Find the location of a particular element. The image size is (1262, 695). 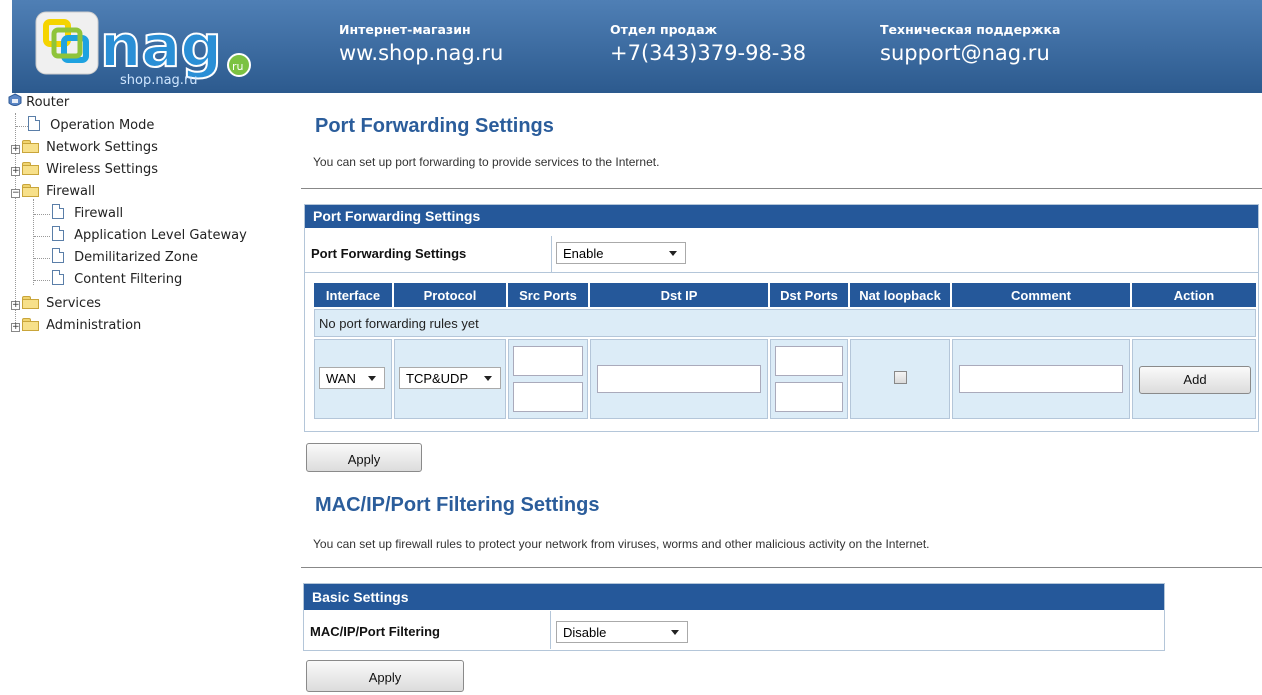

tree-item-content-filtering: Content Filtering is located at coordinates (117, 280).